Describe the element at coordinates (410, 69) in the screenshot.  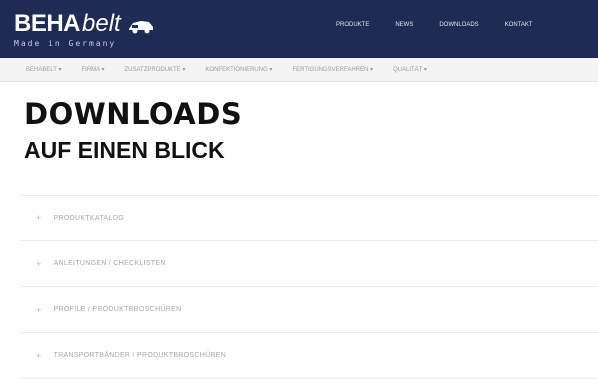
I see `subnav-item-qualitaet: QUALITÄT ▾` at that location.